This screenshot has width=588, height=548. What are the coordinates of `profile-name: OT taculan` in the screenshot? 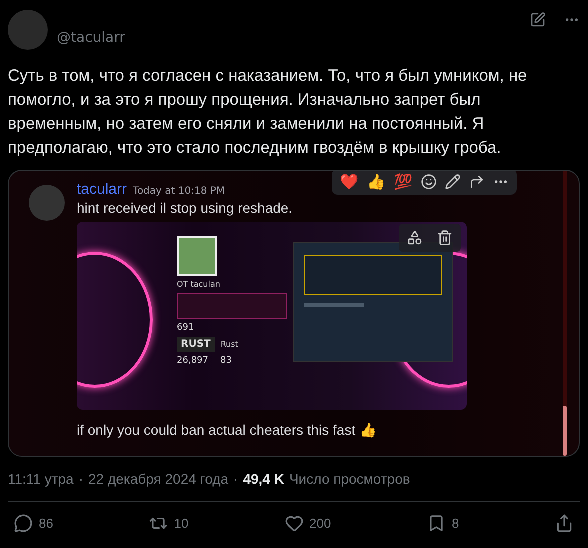 It's located at (199, 284).